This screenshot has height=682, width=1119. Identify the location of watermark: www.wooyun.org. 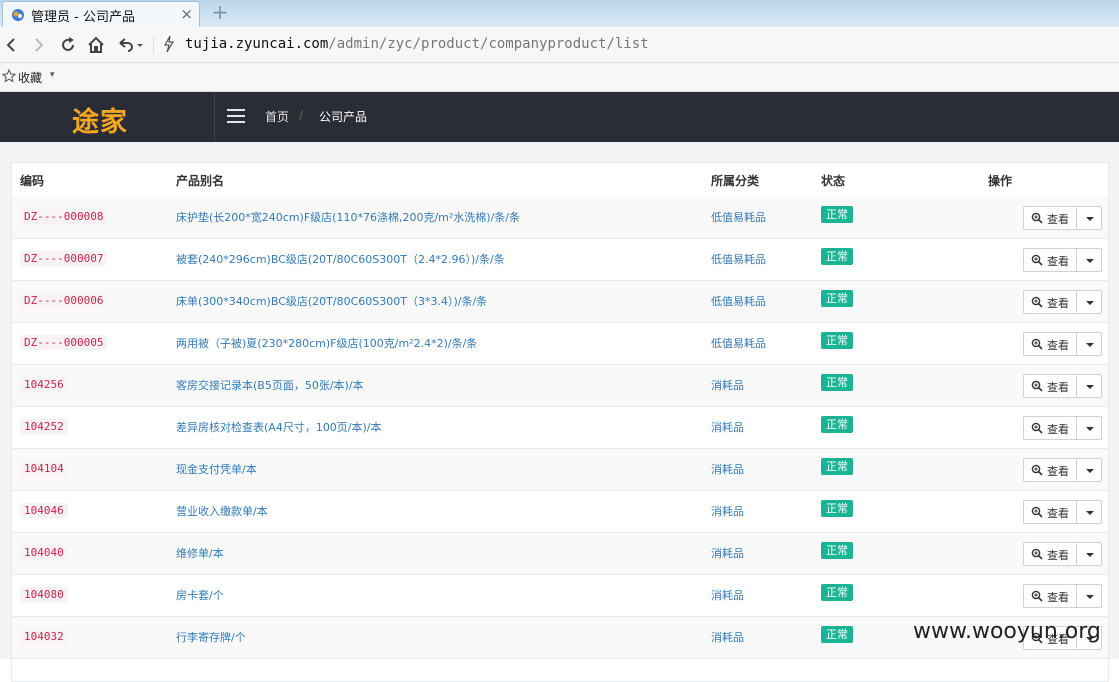
(1007, 631).